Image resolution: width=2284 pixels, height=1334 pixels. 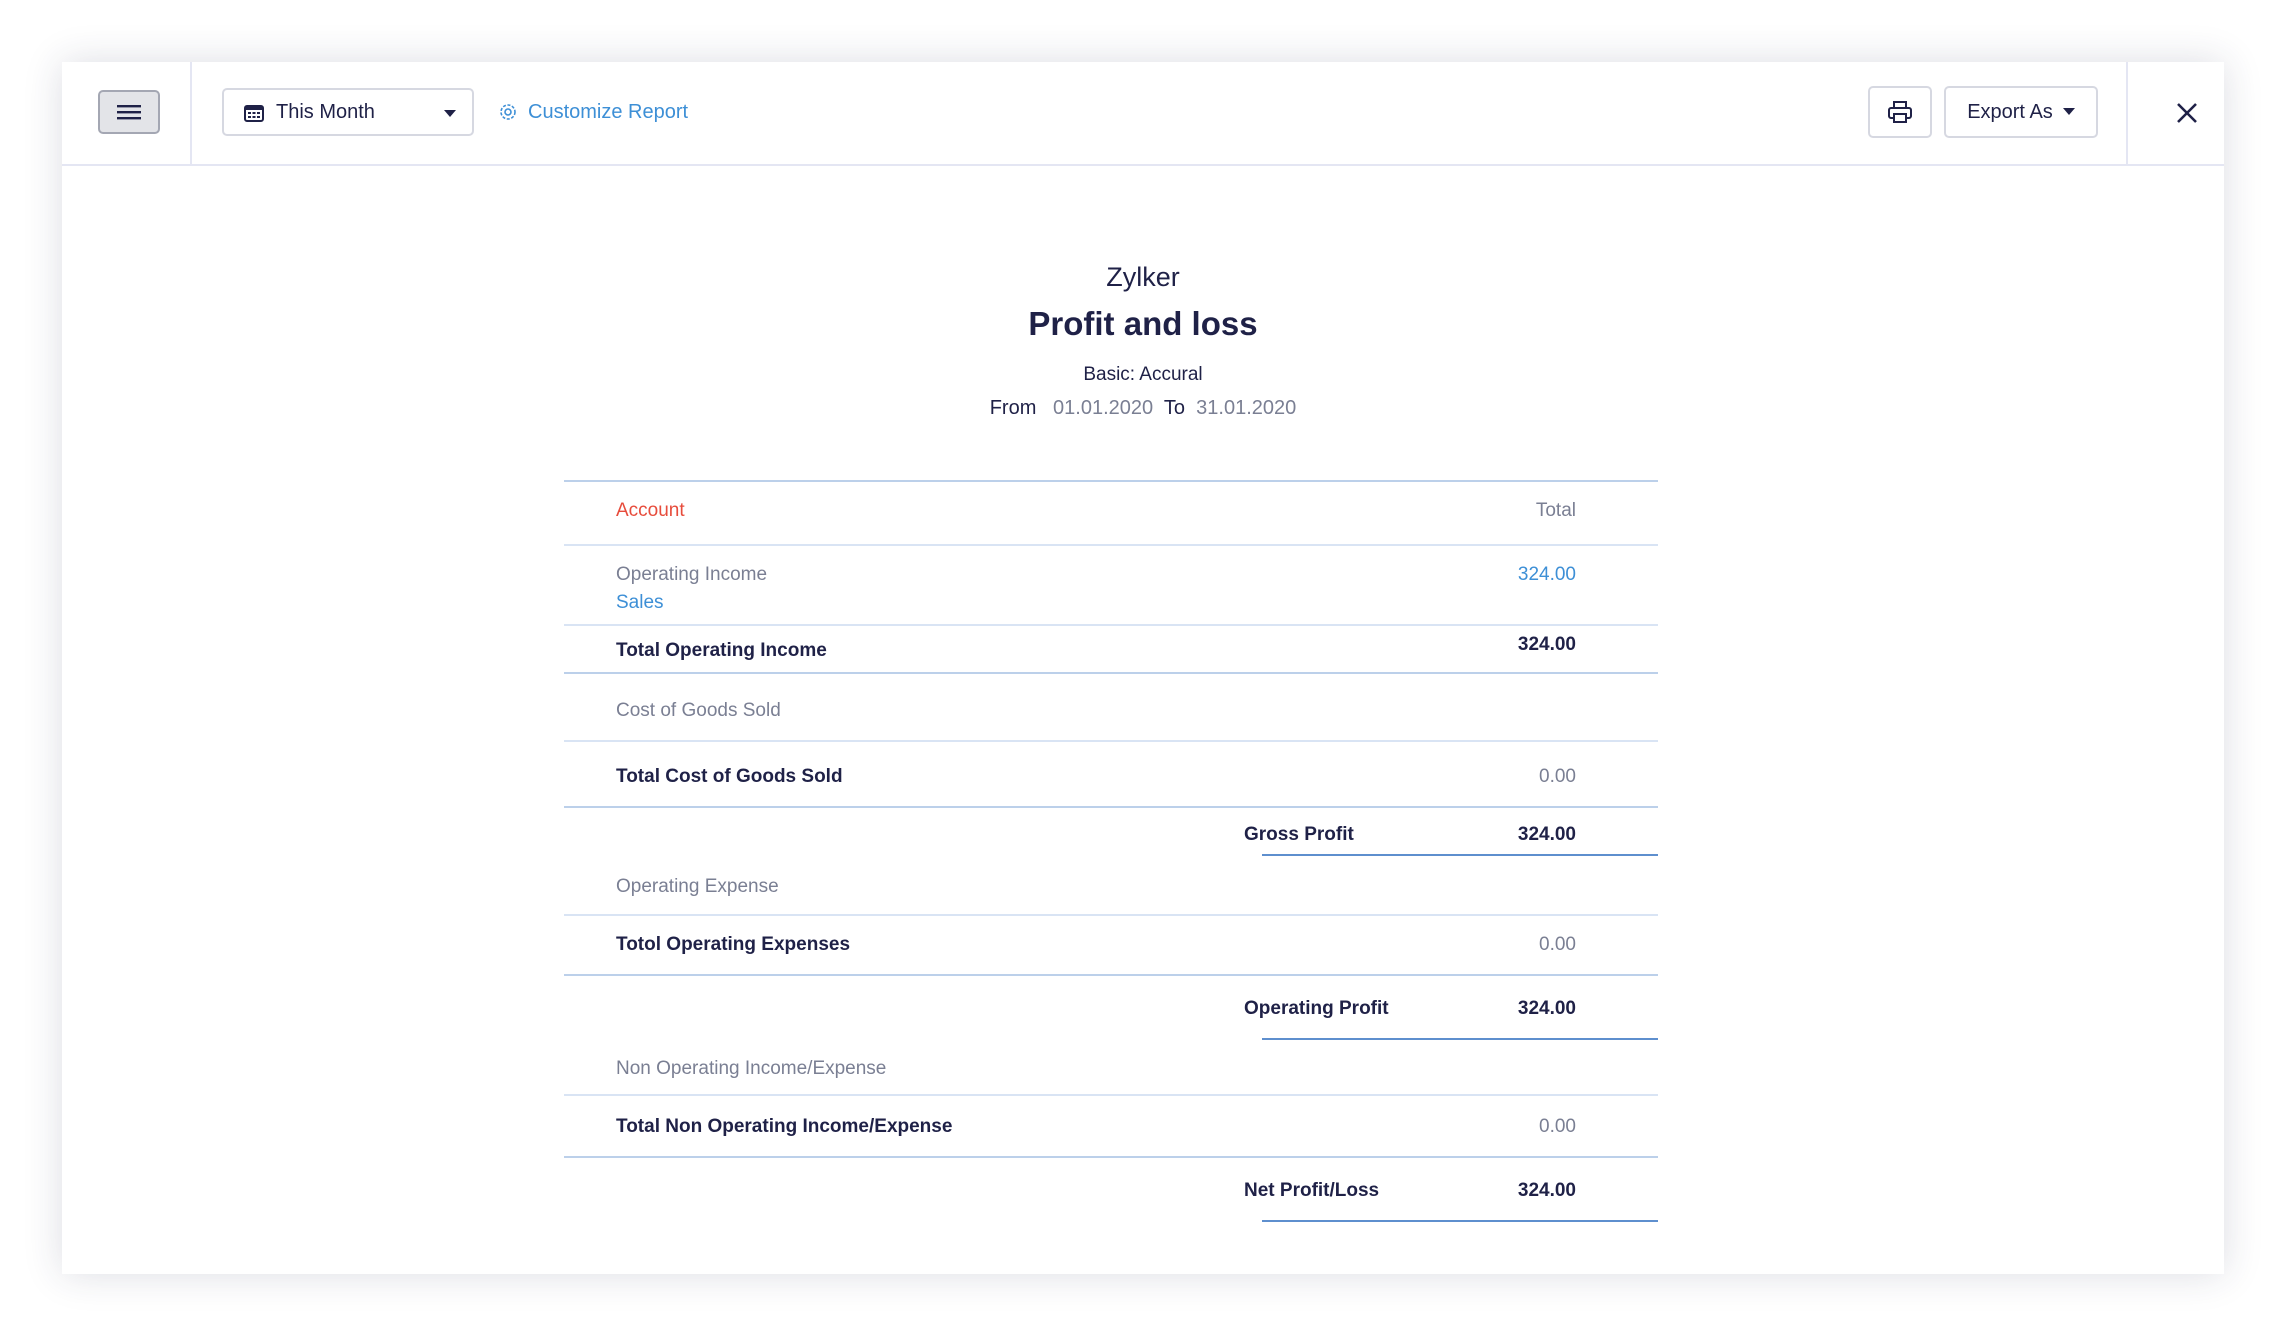 I want to click on customize-report-label: Customize Report, so click(x=608, y=111).